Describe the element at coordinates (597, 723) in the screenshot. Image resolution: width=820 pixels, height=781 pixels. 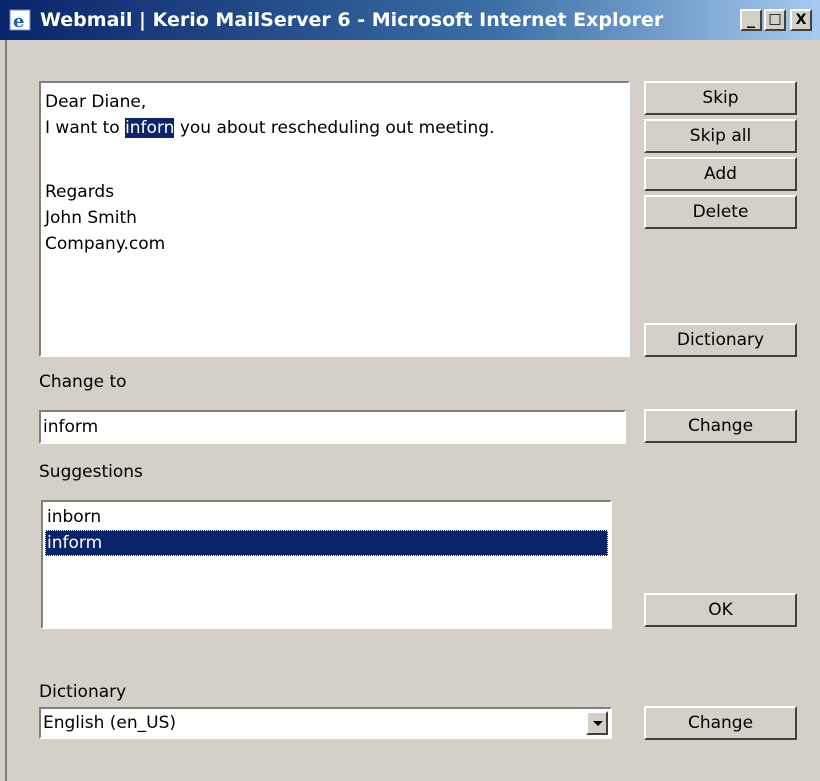
I see `dropdown-arrow-icon` at that location.